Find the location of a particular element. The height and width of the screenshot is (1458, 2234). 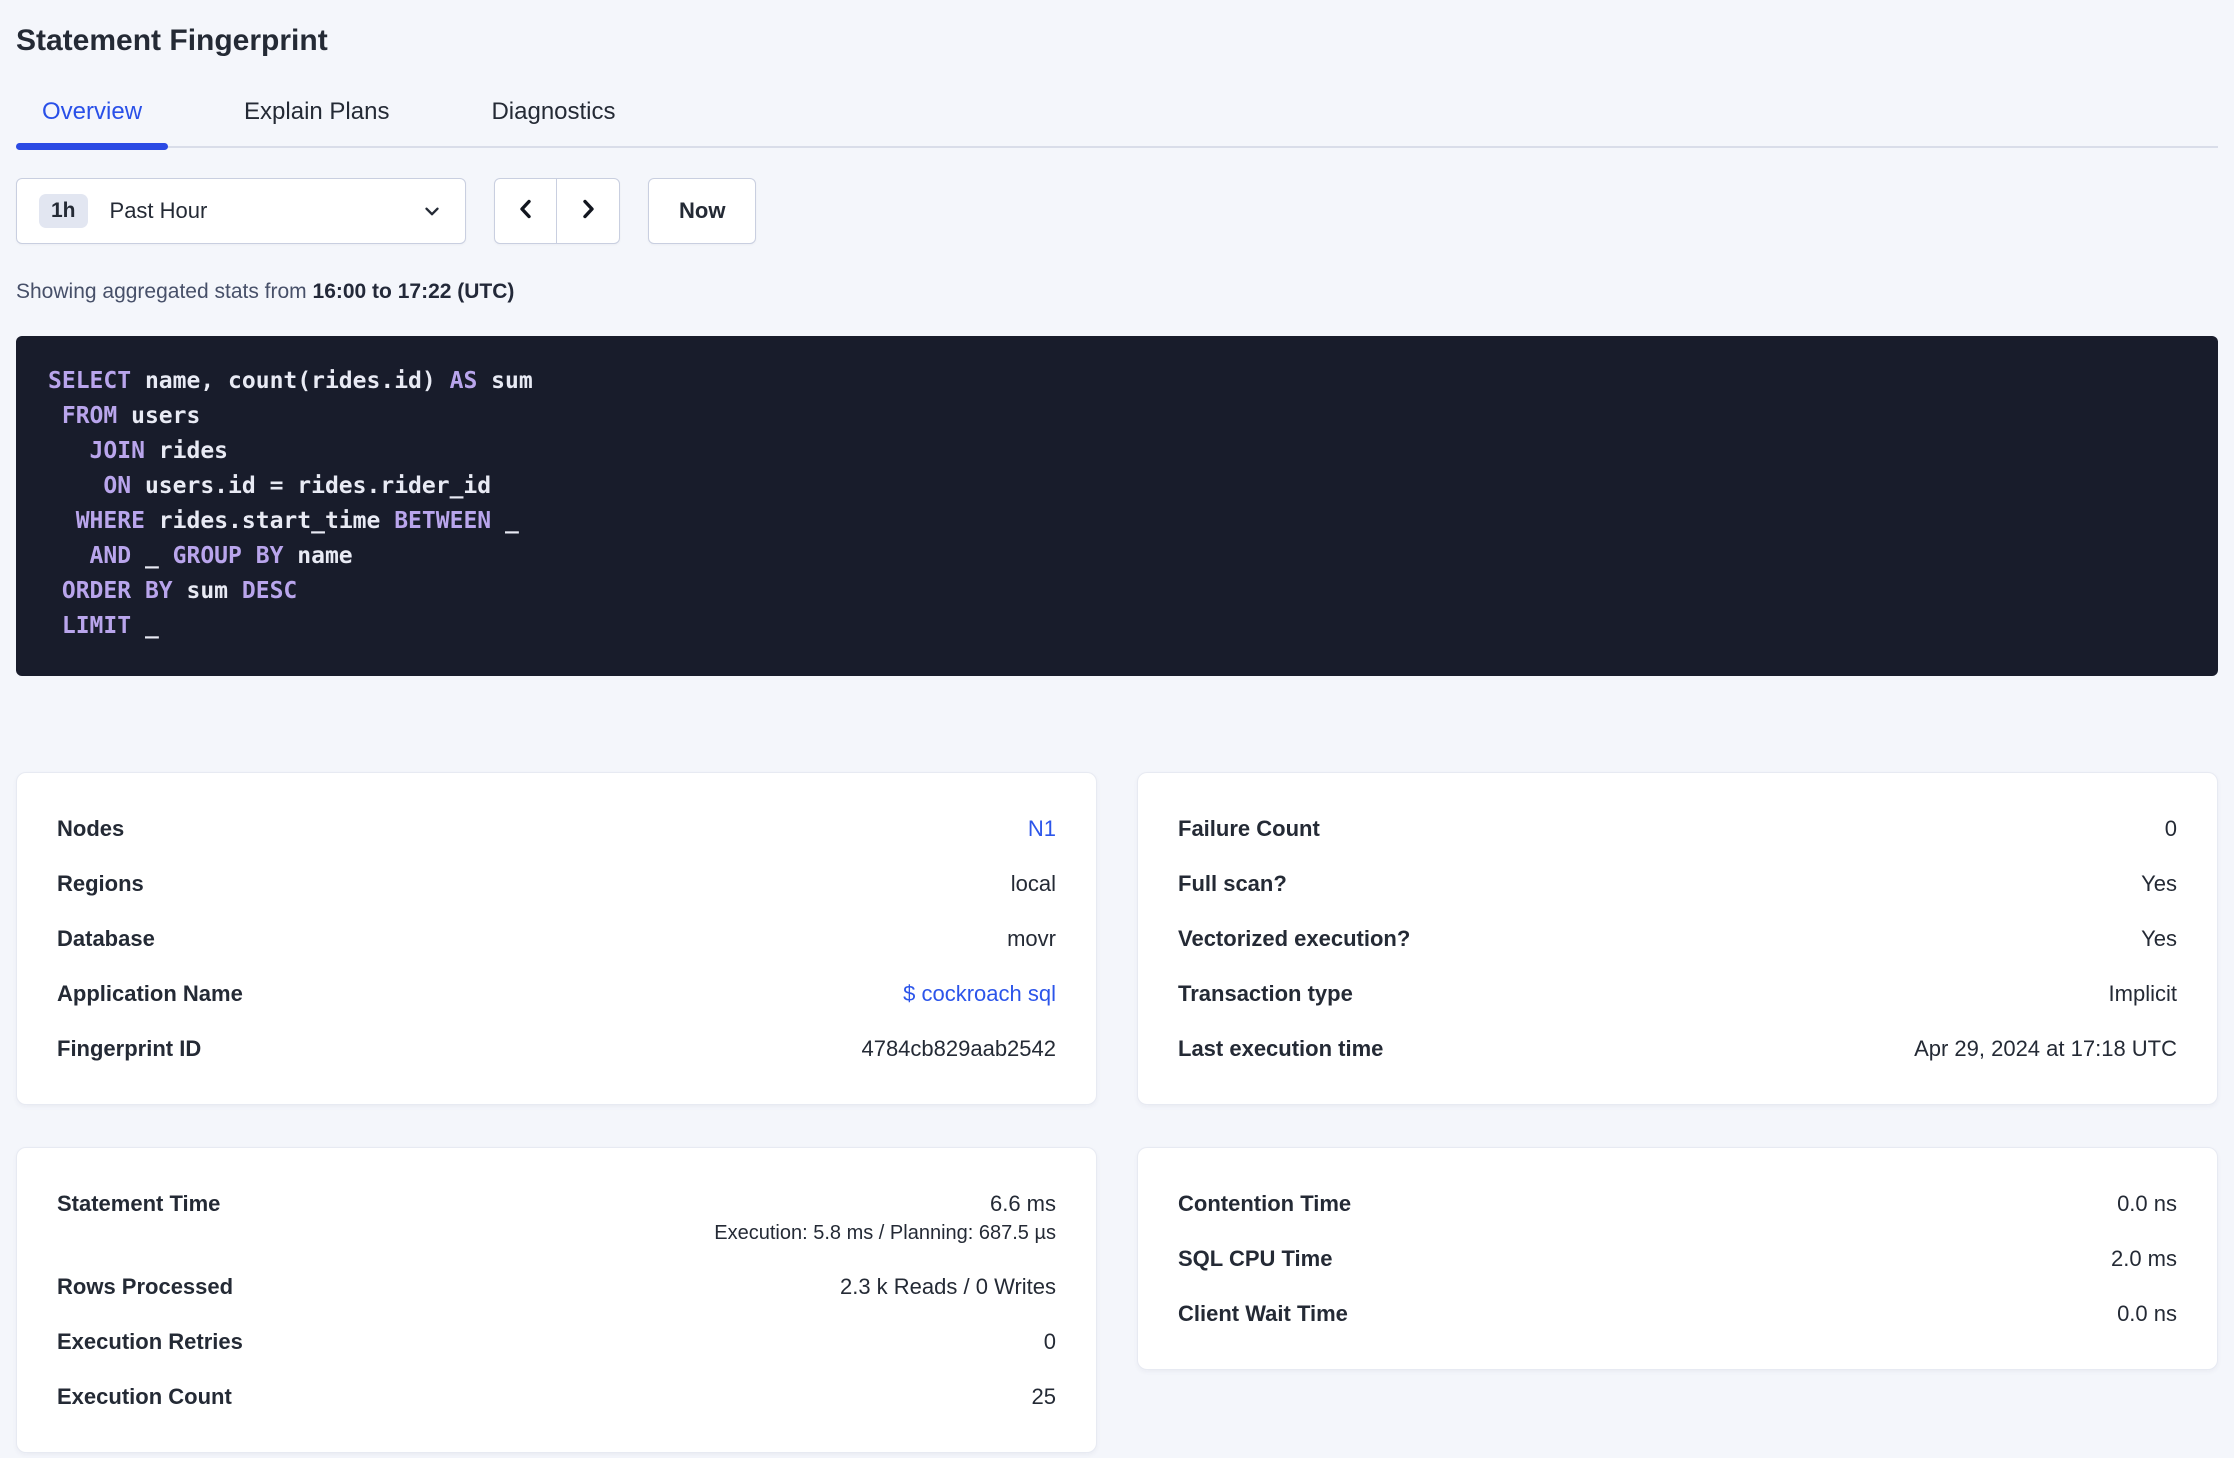

sql-line: ON users.id = rides.rider_id is located at coordinates (1117, 486).